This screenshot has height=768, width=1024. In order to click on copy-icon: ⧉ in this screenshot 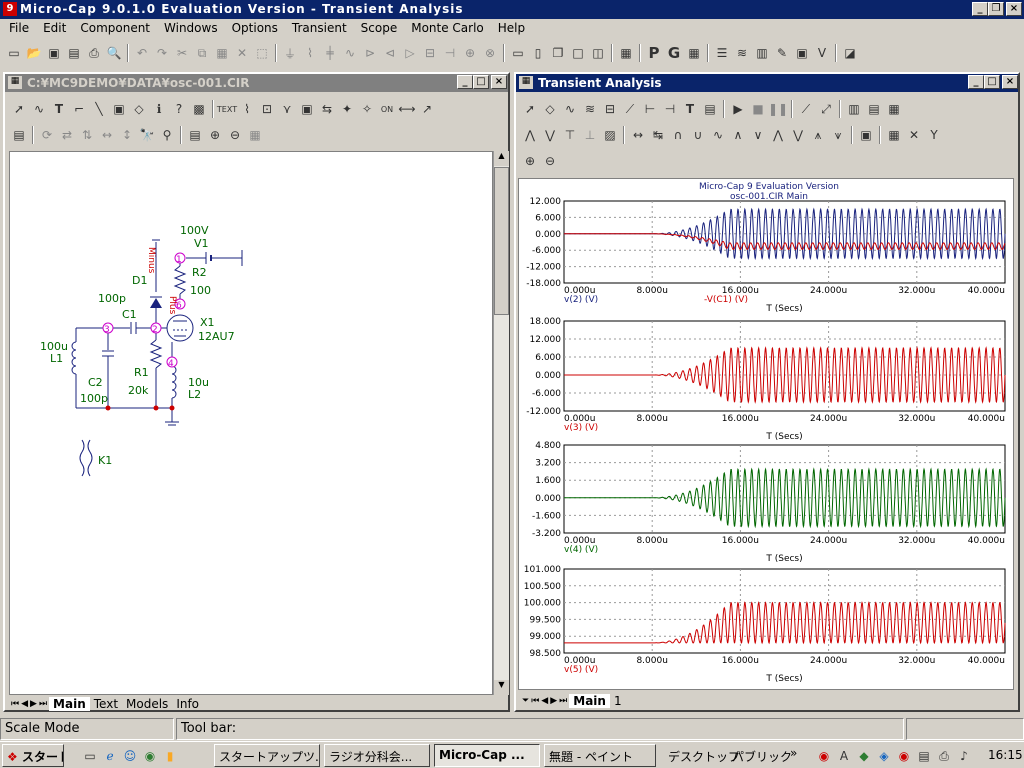, I will do `click(202, 53)`.